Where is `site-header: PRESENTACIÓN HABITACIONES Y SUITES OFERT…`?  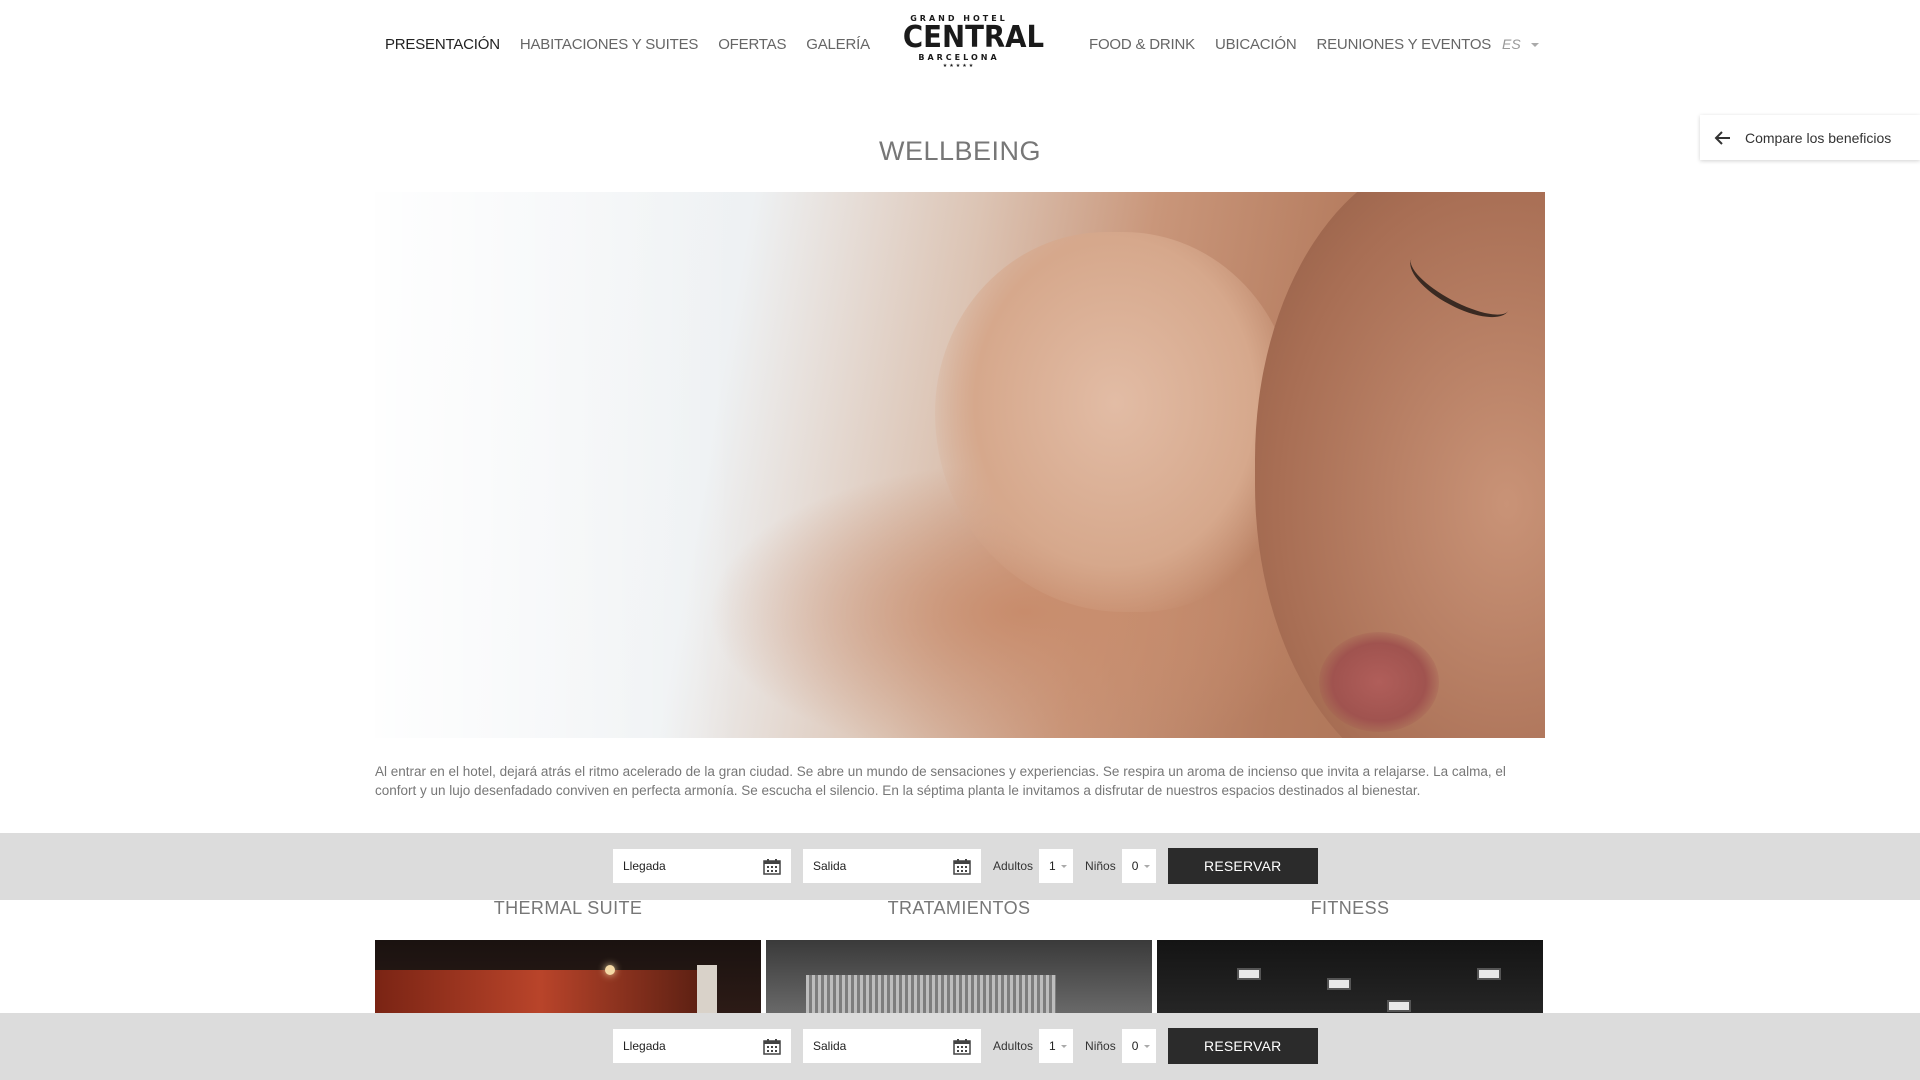 site-header: PRESENTACIÓN HABITACIONES Y SUITES OFERT… is located at coordinates (960, 50).